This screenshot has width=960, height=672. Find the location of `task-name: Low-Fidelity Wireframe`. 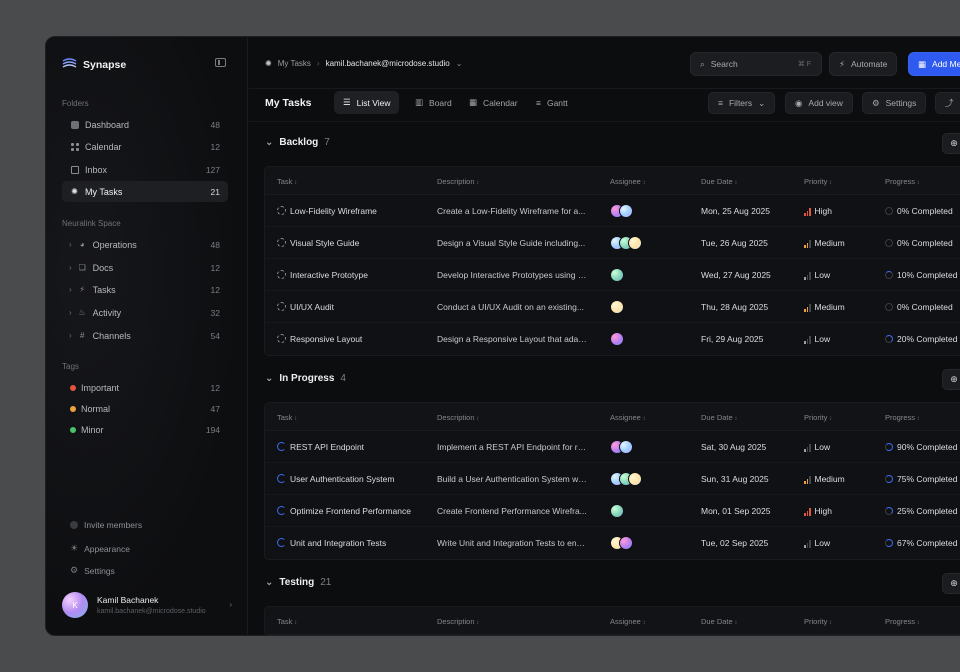

task-name: Low-Fidelity Wireframe is located at coordinates (333, 211).